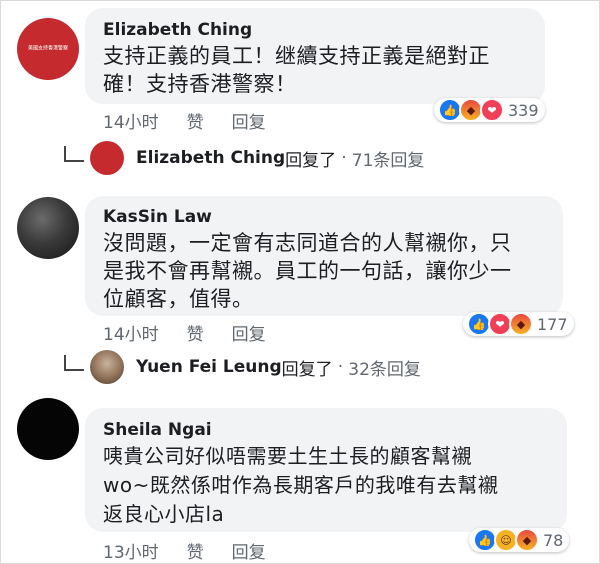 The width and height of the screenshot is (600, 564). Describe the element at coordinates (296, 56) in the screenshot. I see `comment-line: 支持正義的員工！继續支持正義是絕對正` at that location.